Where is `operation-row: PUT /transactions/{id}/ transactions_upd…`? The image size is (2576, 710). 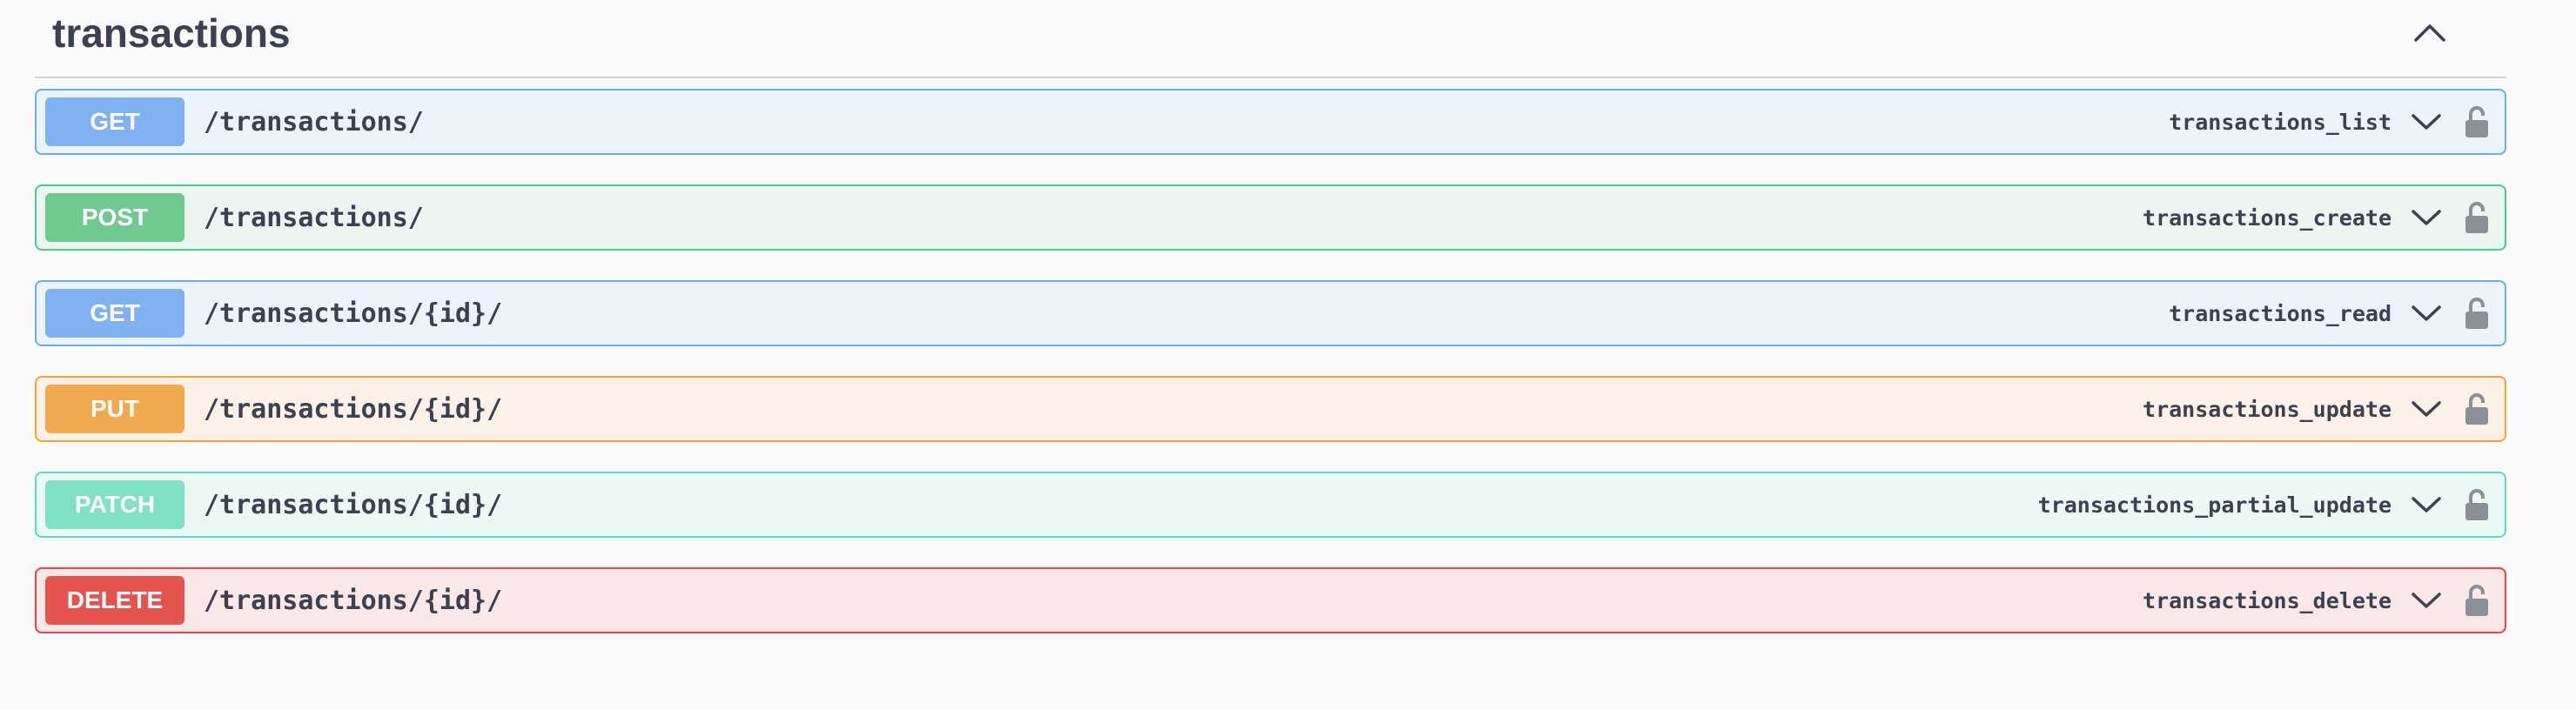
operation-row: PUT /transactions/{id}/ transactions_upd… is located at coordinates (1271, 409).